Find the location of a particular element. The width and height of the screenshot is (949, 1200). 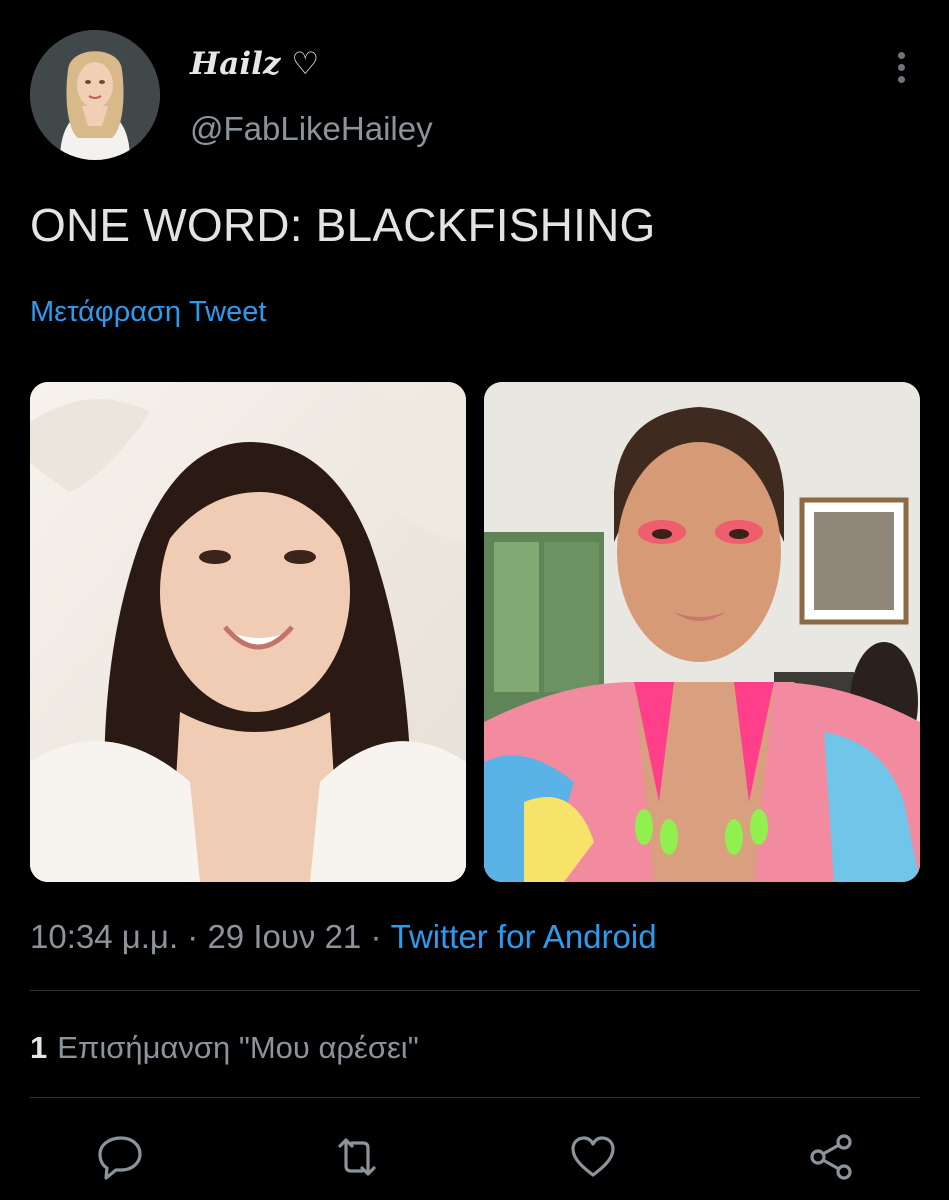

translate-tweet-link: Μετάφραση Tweet is located at coordinates (148, 312).